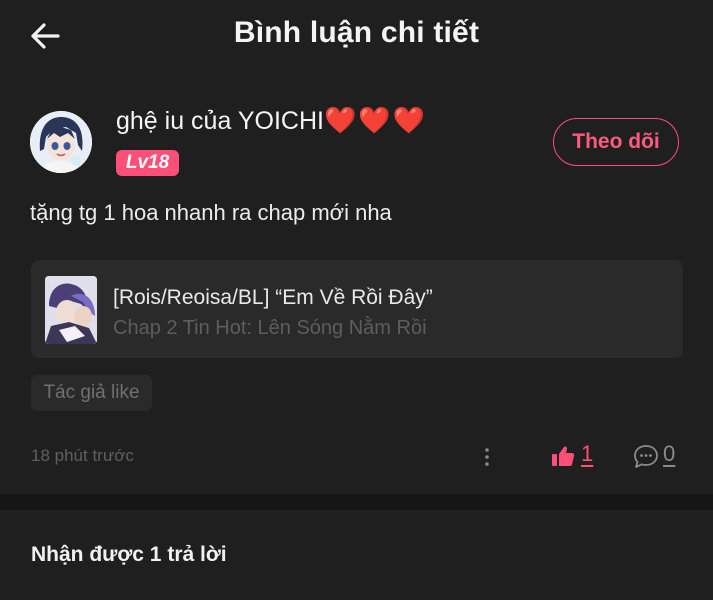 The image size is (713, 600). I want to click on story-title: [Rois/Reoisa/BL] “Em Về Rồi Đây”, so click(273, 297).